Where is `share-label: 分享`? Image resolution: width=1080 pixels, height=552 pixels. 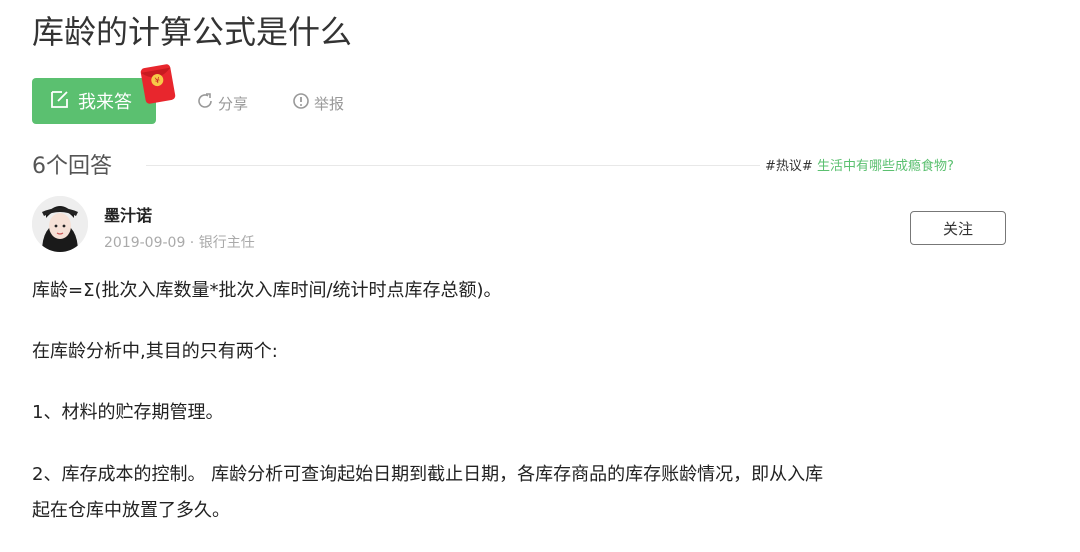 share-label: 分享 is located at coordinates (233, 103).